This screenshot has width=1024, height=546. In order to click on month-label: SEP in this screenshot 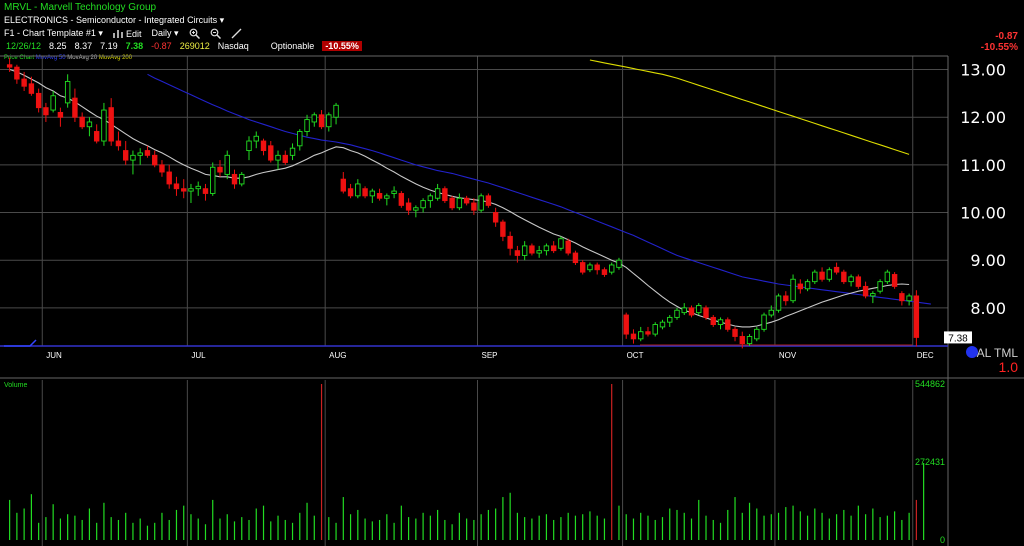, I will do `click(490, 355)`.